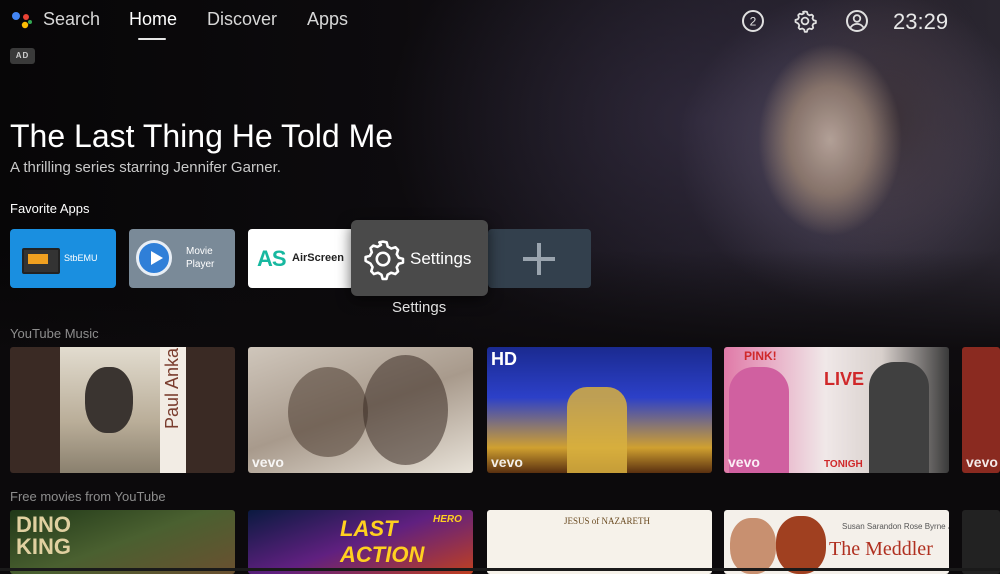  I want to click on app-tile-airscreen: AS AirScreen, so click(301, 258).